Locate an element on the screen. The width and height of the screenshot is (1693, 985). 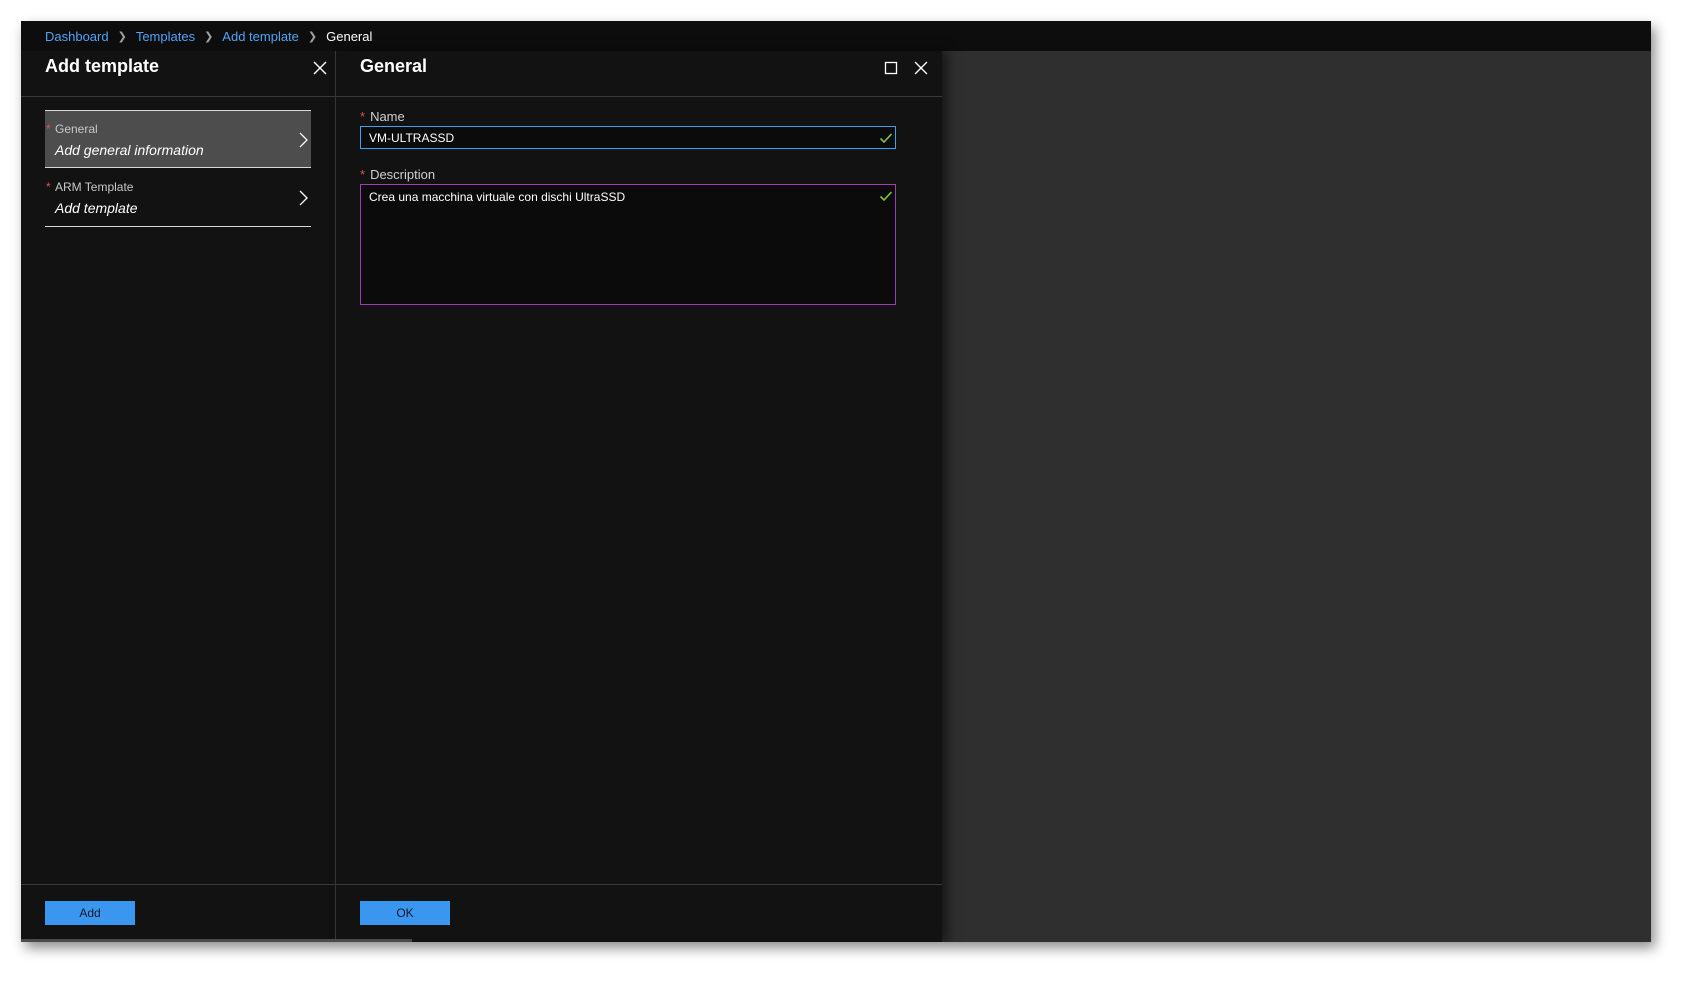
breadcrumb-templates: Templates is located at coordinates (165, 36).